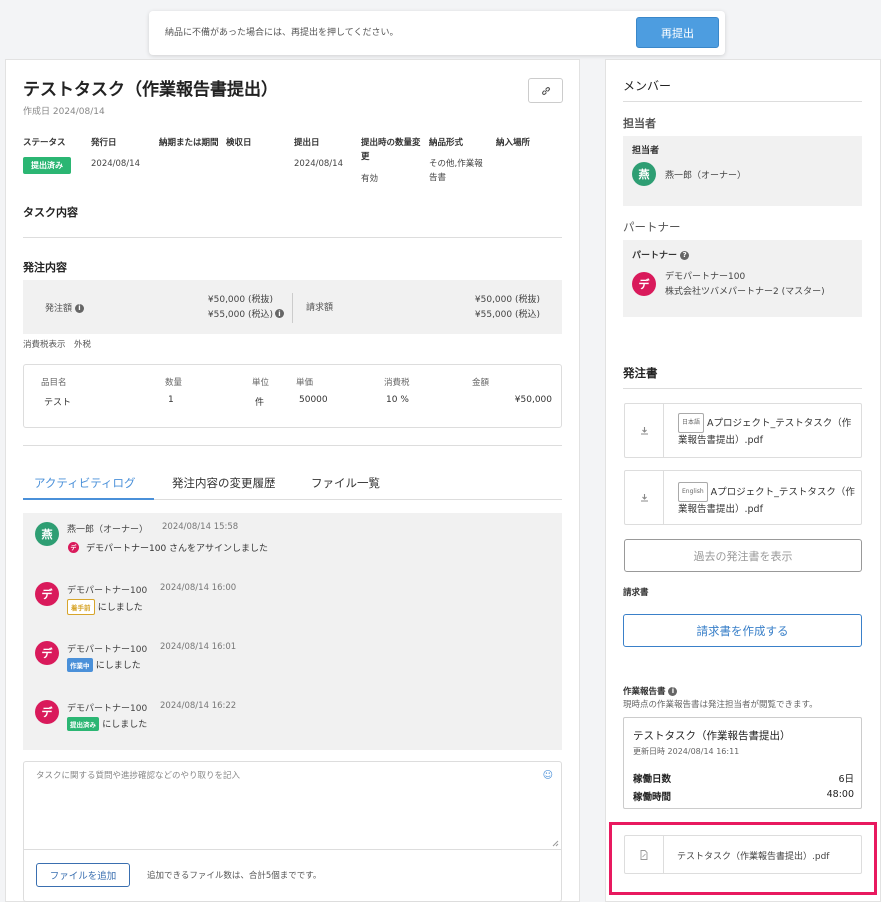 The height and width of the screenshot is (902, 881). What do you see at coordinates (437, 33) in the screenshot?
I see `resubmit-banner: 納品に不備があった場合には、再提出を押してください。 再提出` at bounding box center [437, 33].